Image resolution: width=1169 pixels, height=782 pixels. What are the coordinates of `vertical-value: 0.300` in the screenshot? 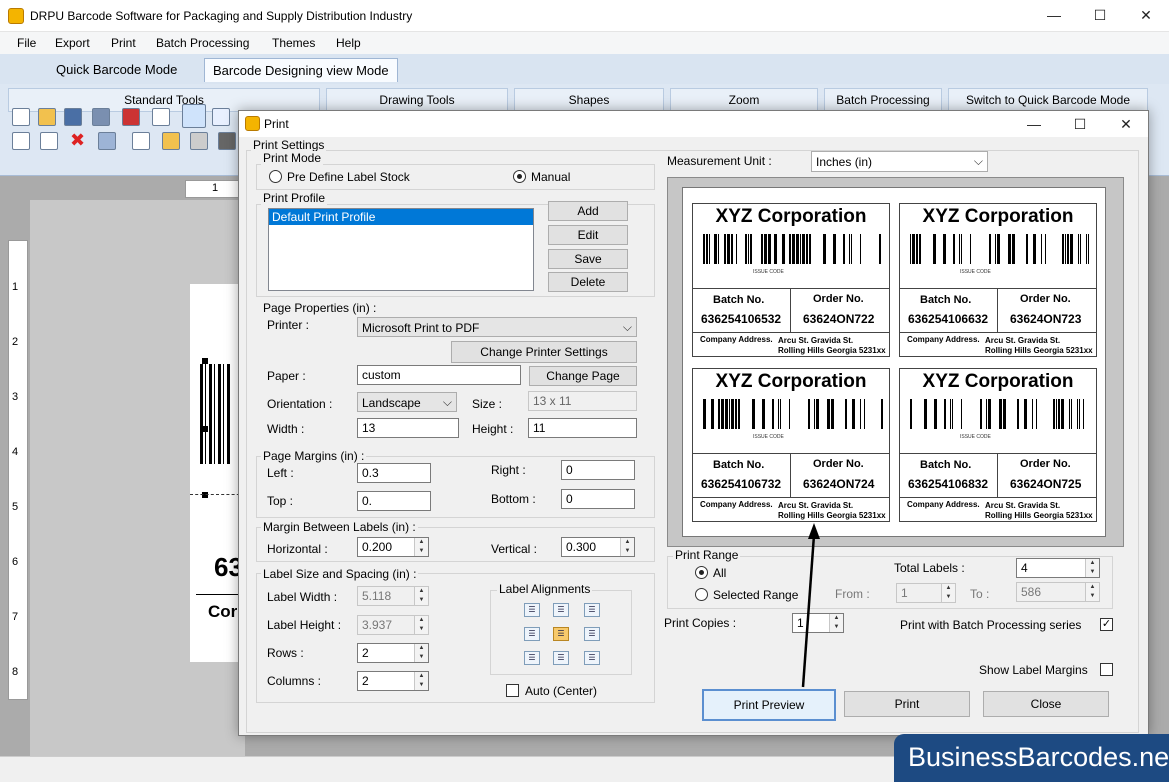 It's located at (581, 547).